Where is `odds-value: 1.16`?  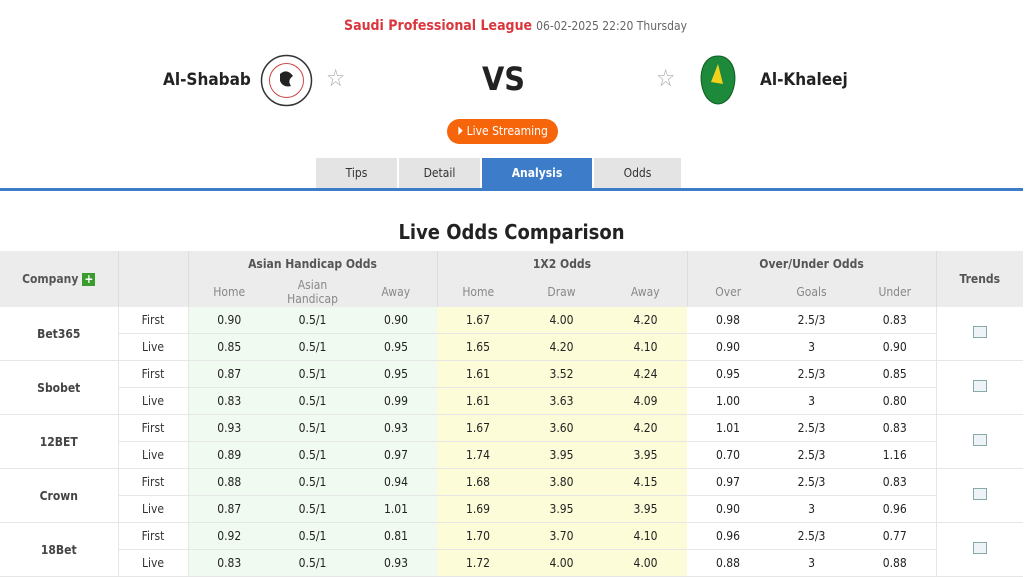 odds-value: 1.16 is located at coordinates (895, 455).